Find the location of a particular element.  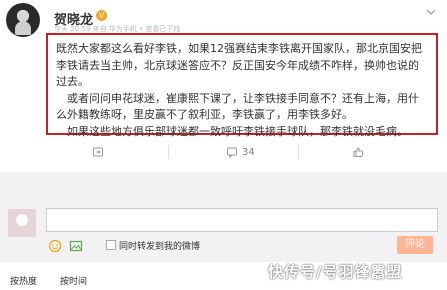

like-icon is located at coordinates (358, 152).